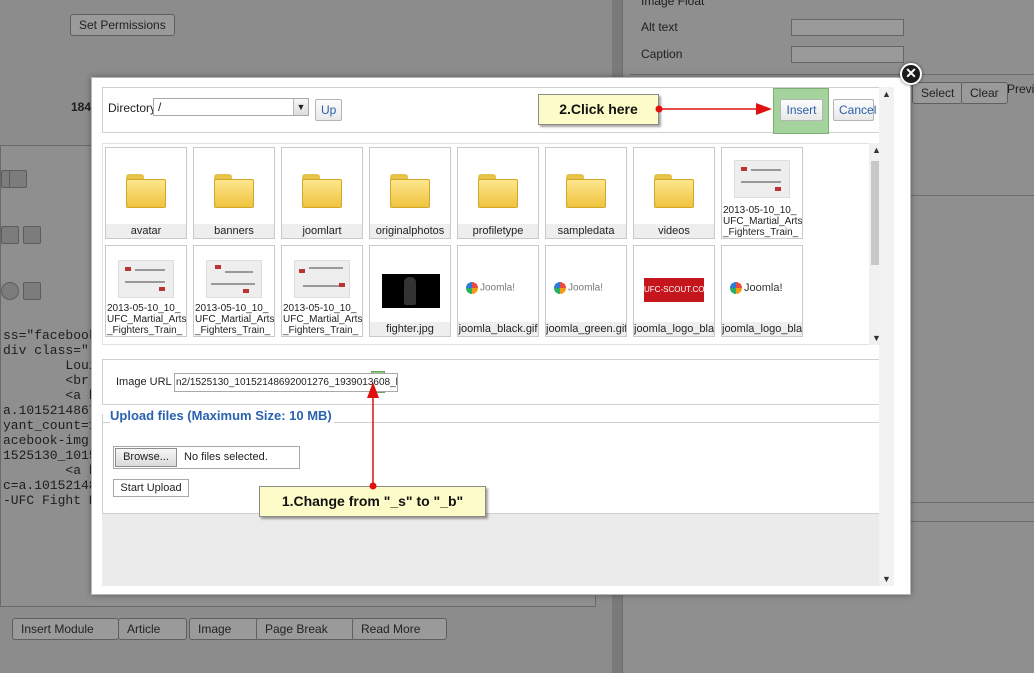 The height and width of the screenshot is (673, 1034). What do you see at coordinates (372, 501) in the screenshot?
I see `step1-callout: 1.Change from "_s" to "_b"` at bounding box center [372, 501].